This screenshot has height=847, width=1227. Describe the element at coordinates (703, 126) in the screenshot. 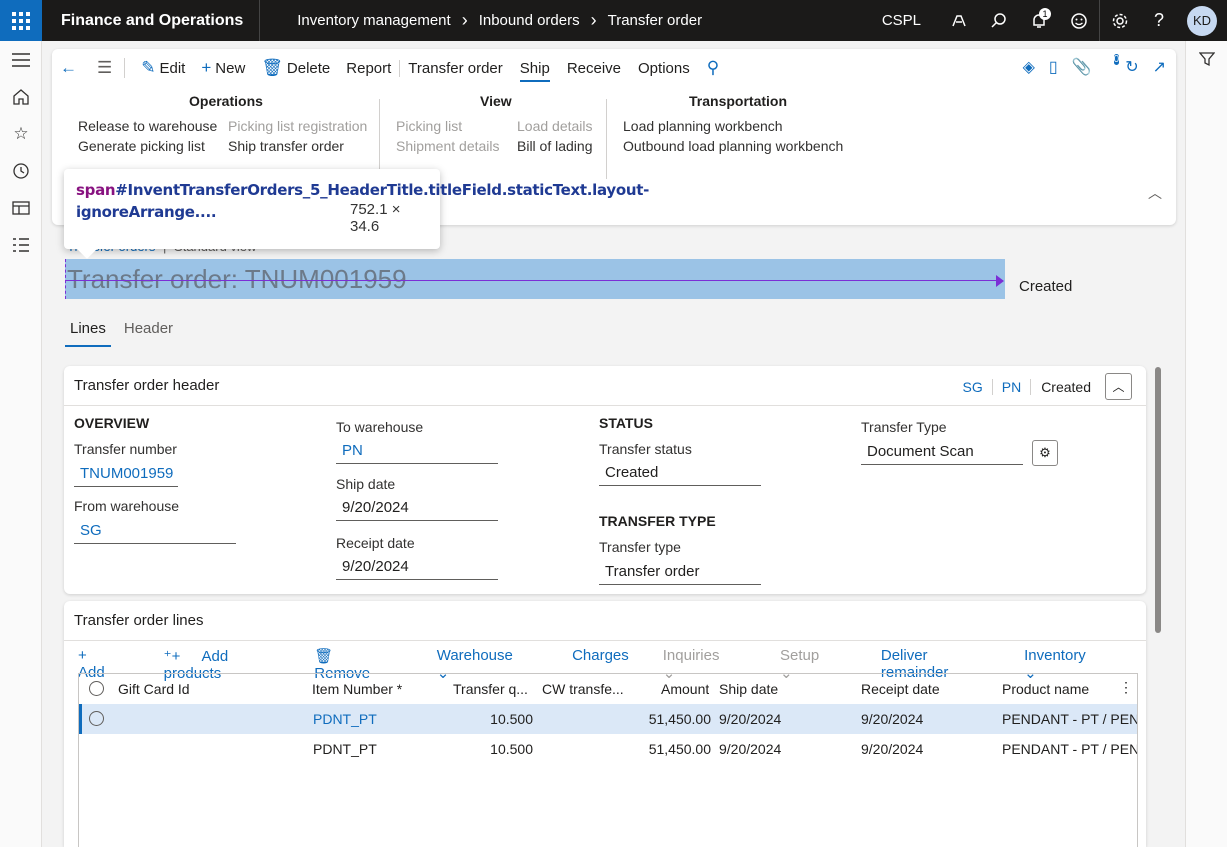

I see `load-planning-workbench-button: Load planning workbench` at that location.